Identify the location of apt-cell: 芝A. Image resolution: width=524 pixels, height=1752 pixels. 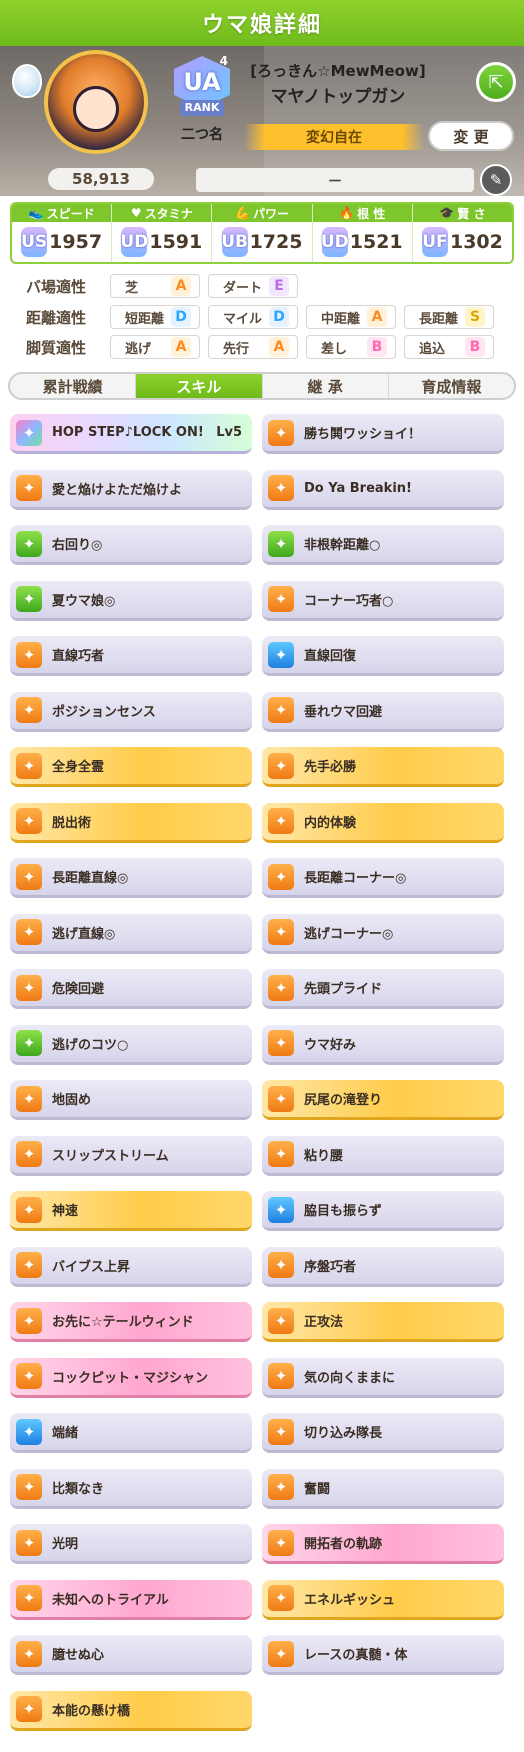
(155, 286).